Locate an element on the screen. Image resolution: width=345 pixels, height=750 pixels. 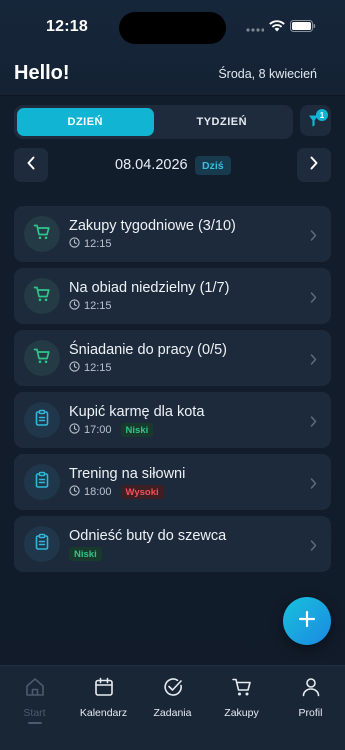
tab-zakupy: Zakupy is located at coordinates (241, 701).